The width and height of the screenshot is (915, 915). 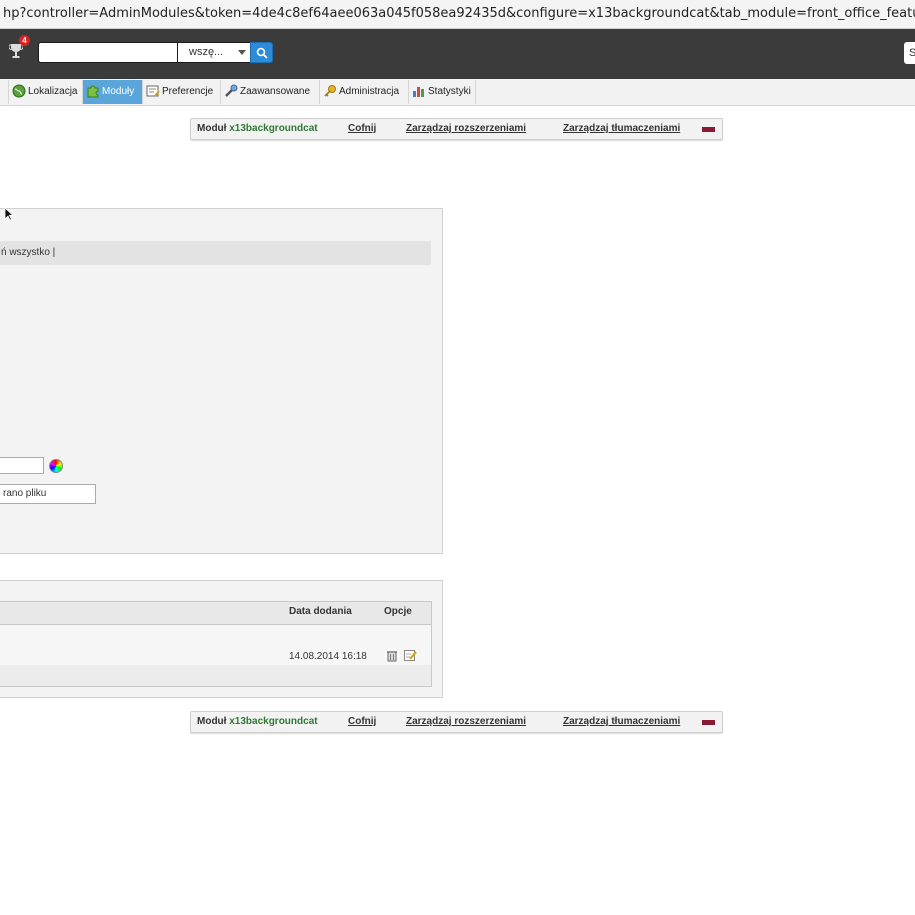 What do you see at coordinates (48, 494) in the screenshot?
I see `file-input: rano pliku` at bounding box center [48, 494].